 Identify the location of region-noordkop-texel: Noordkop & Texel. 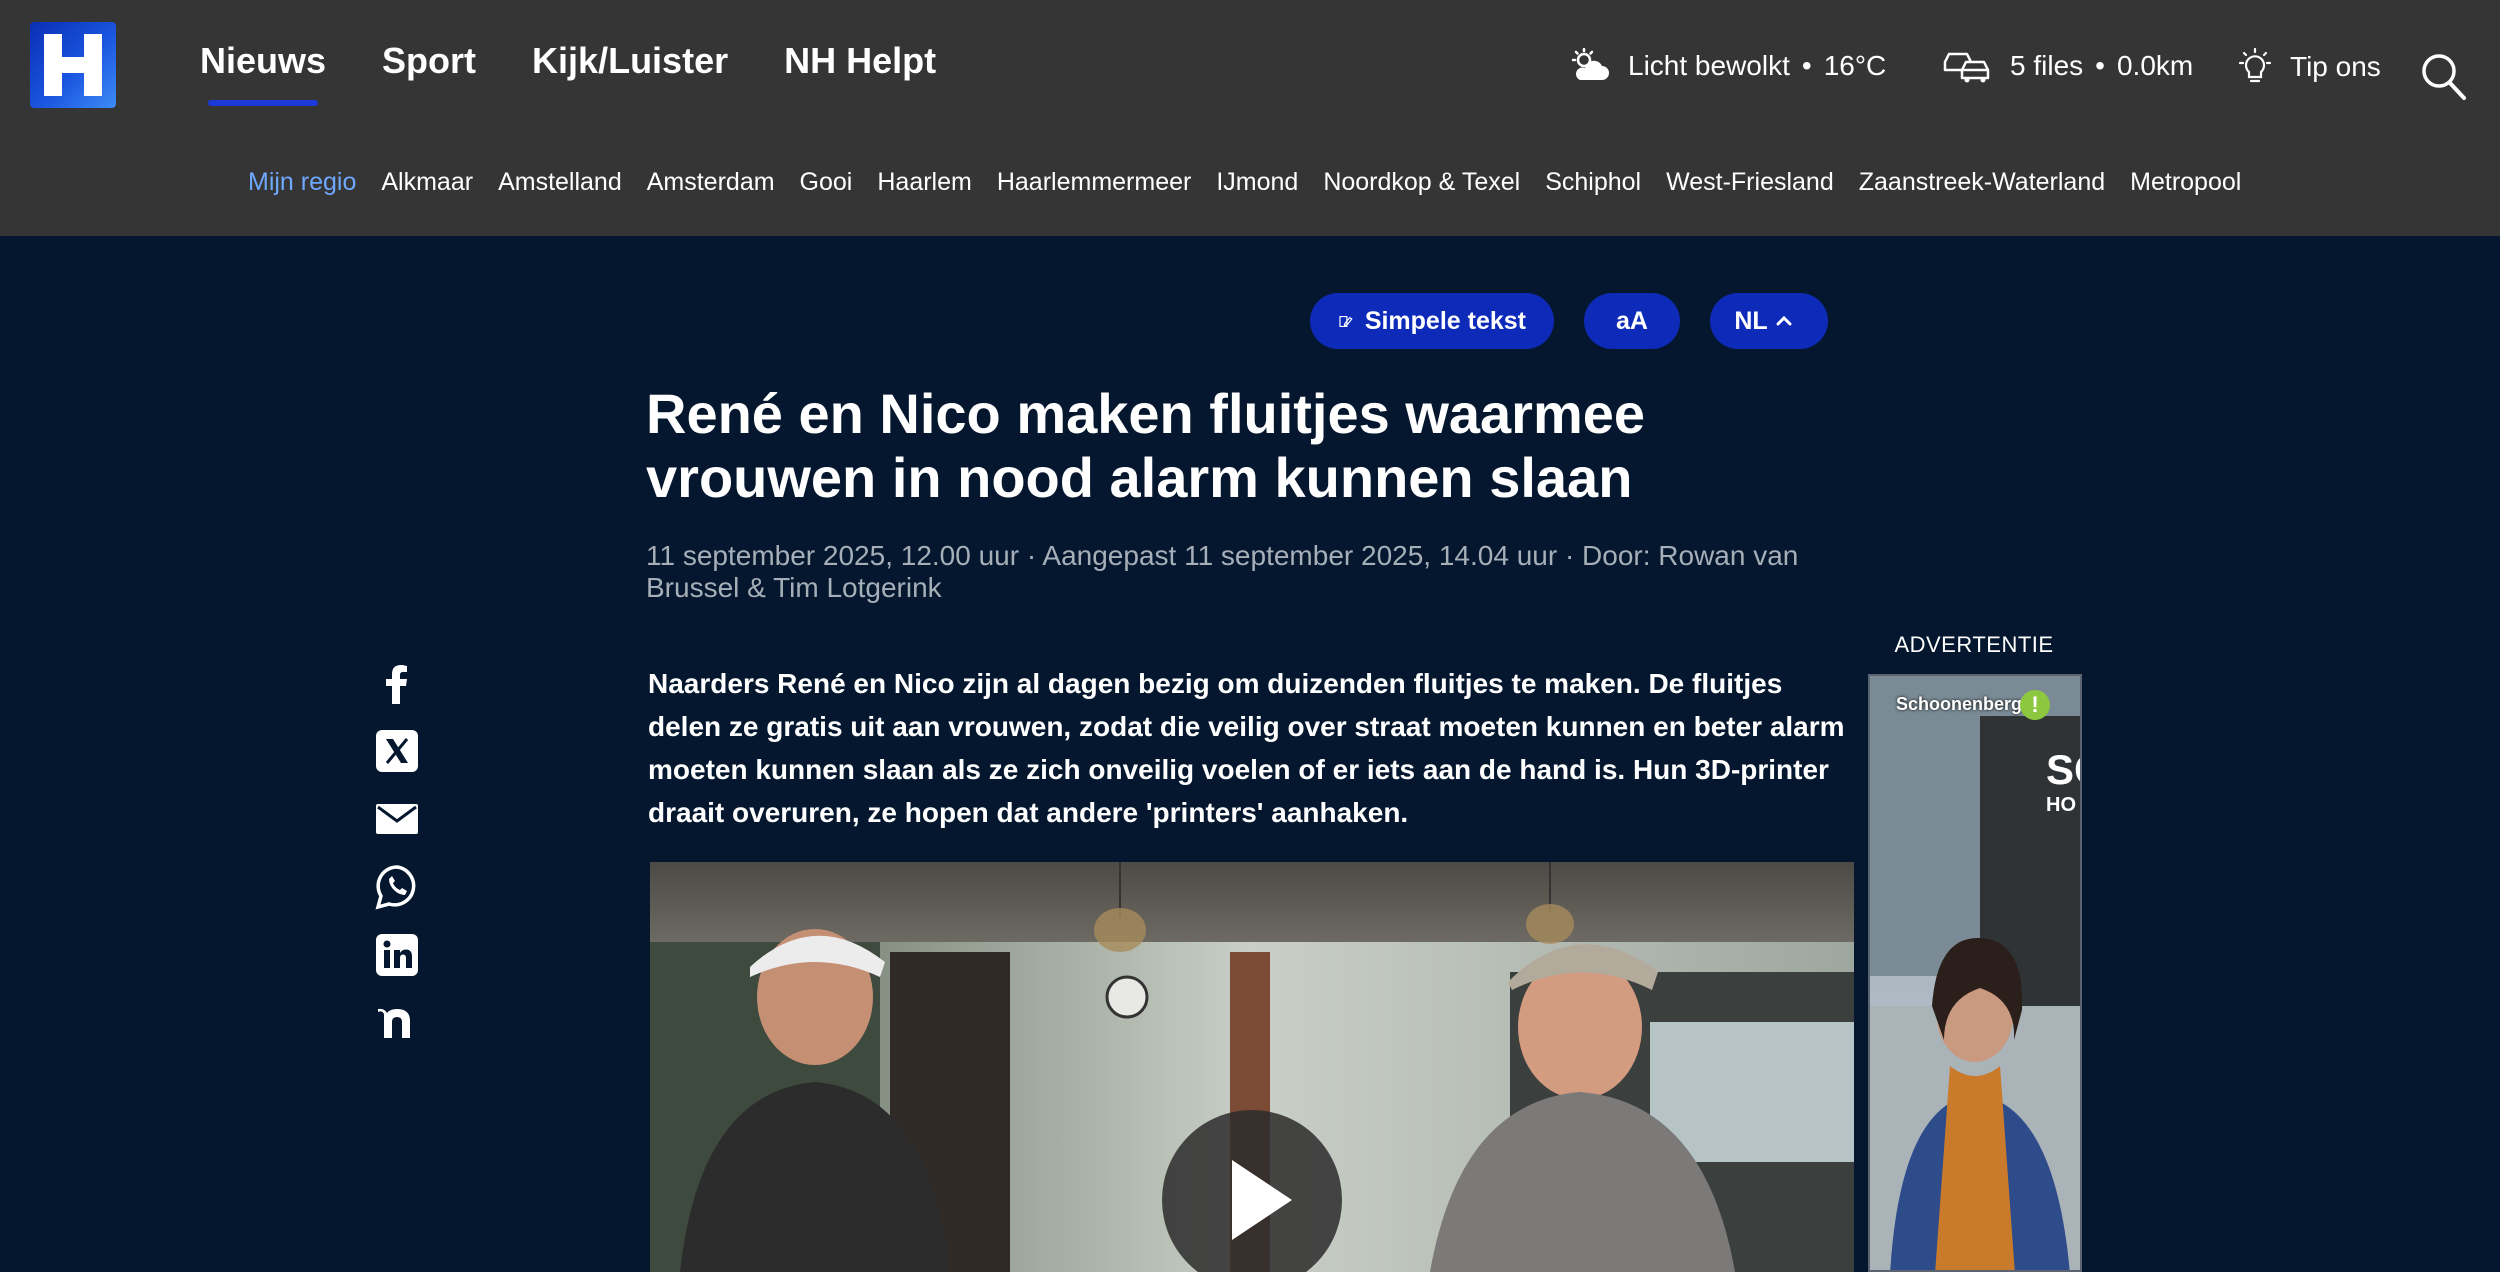
(1421, 182).